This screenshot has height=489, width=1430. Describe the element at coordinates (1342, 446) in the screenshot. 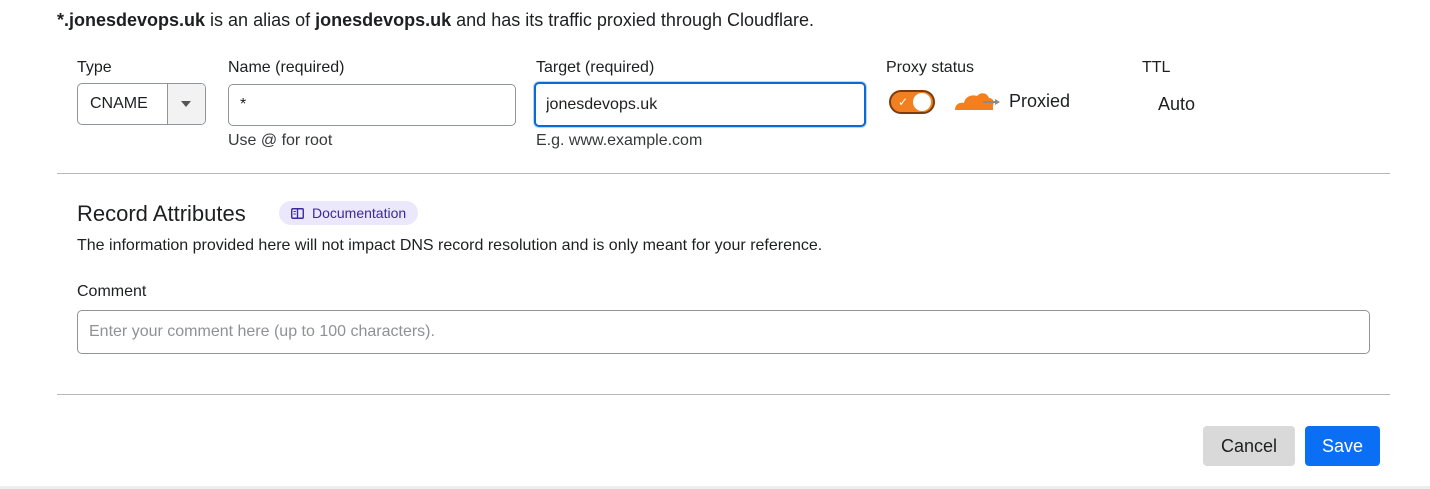

I see `save-button: Save` at that location.